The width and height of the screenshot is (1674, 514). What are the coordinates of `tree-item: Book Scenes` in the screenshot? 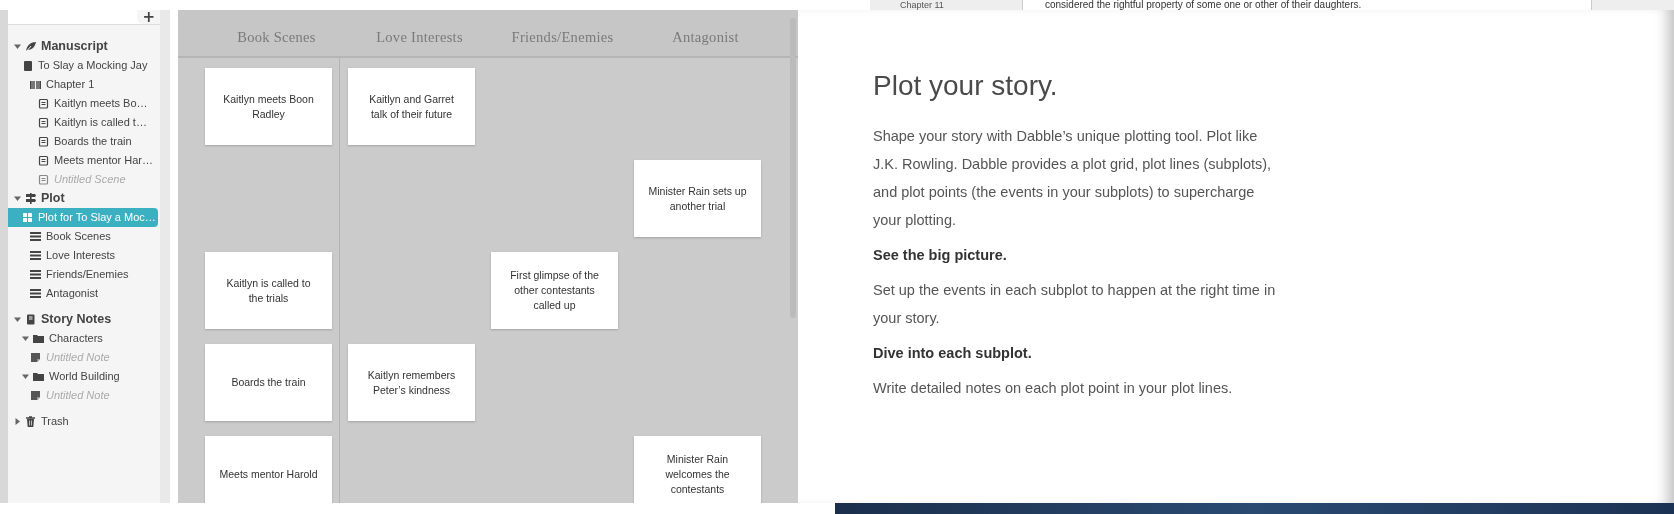 It's located at (83, 236).